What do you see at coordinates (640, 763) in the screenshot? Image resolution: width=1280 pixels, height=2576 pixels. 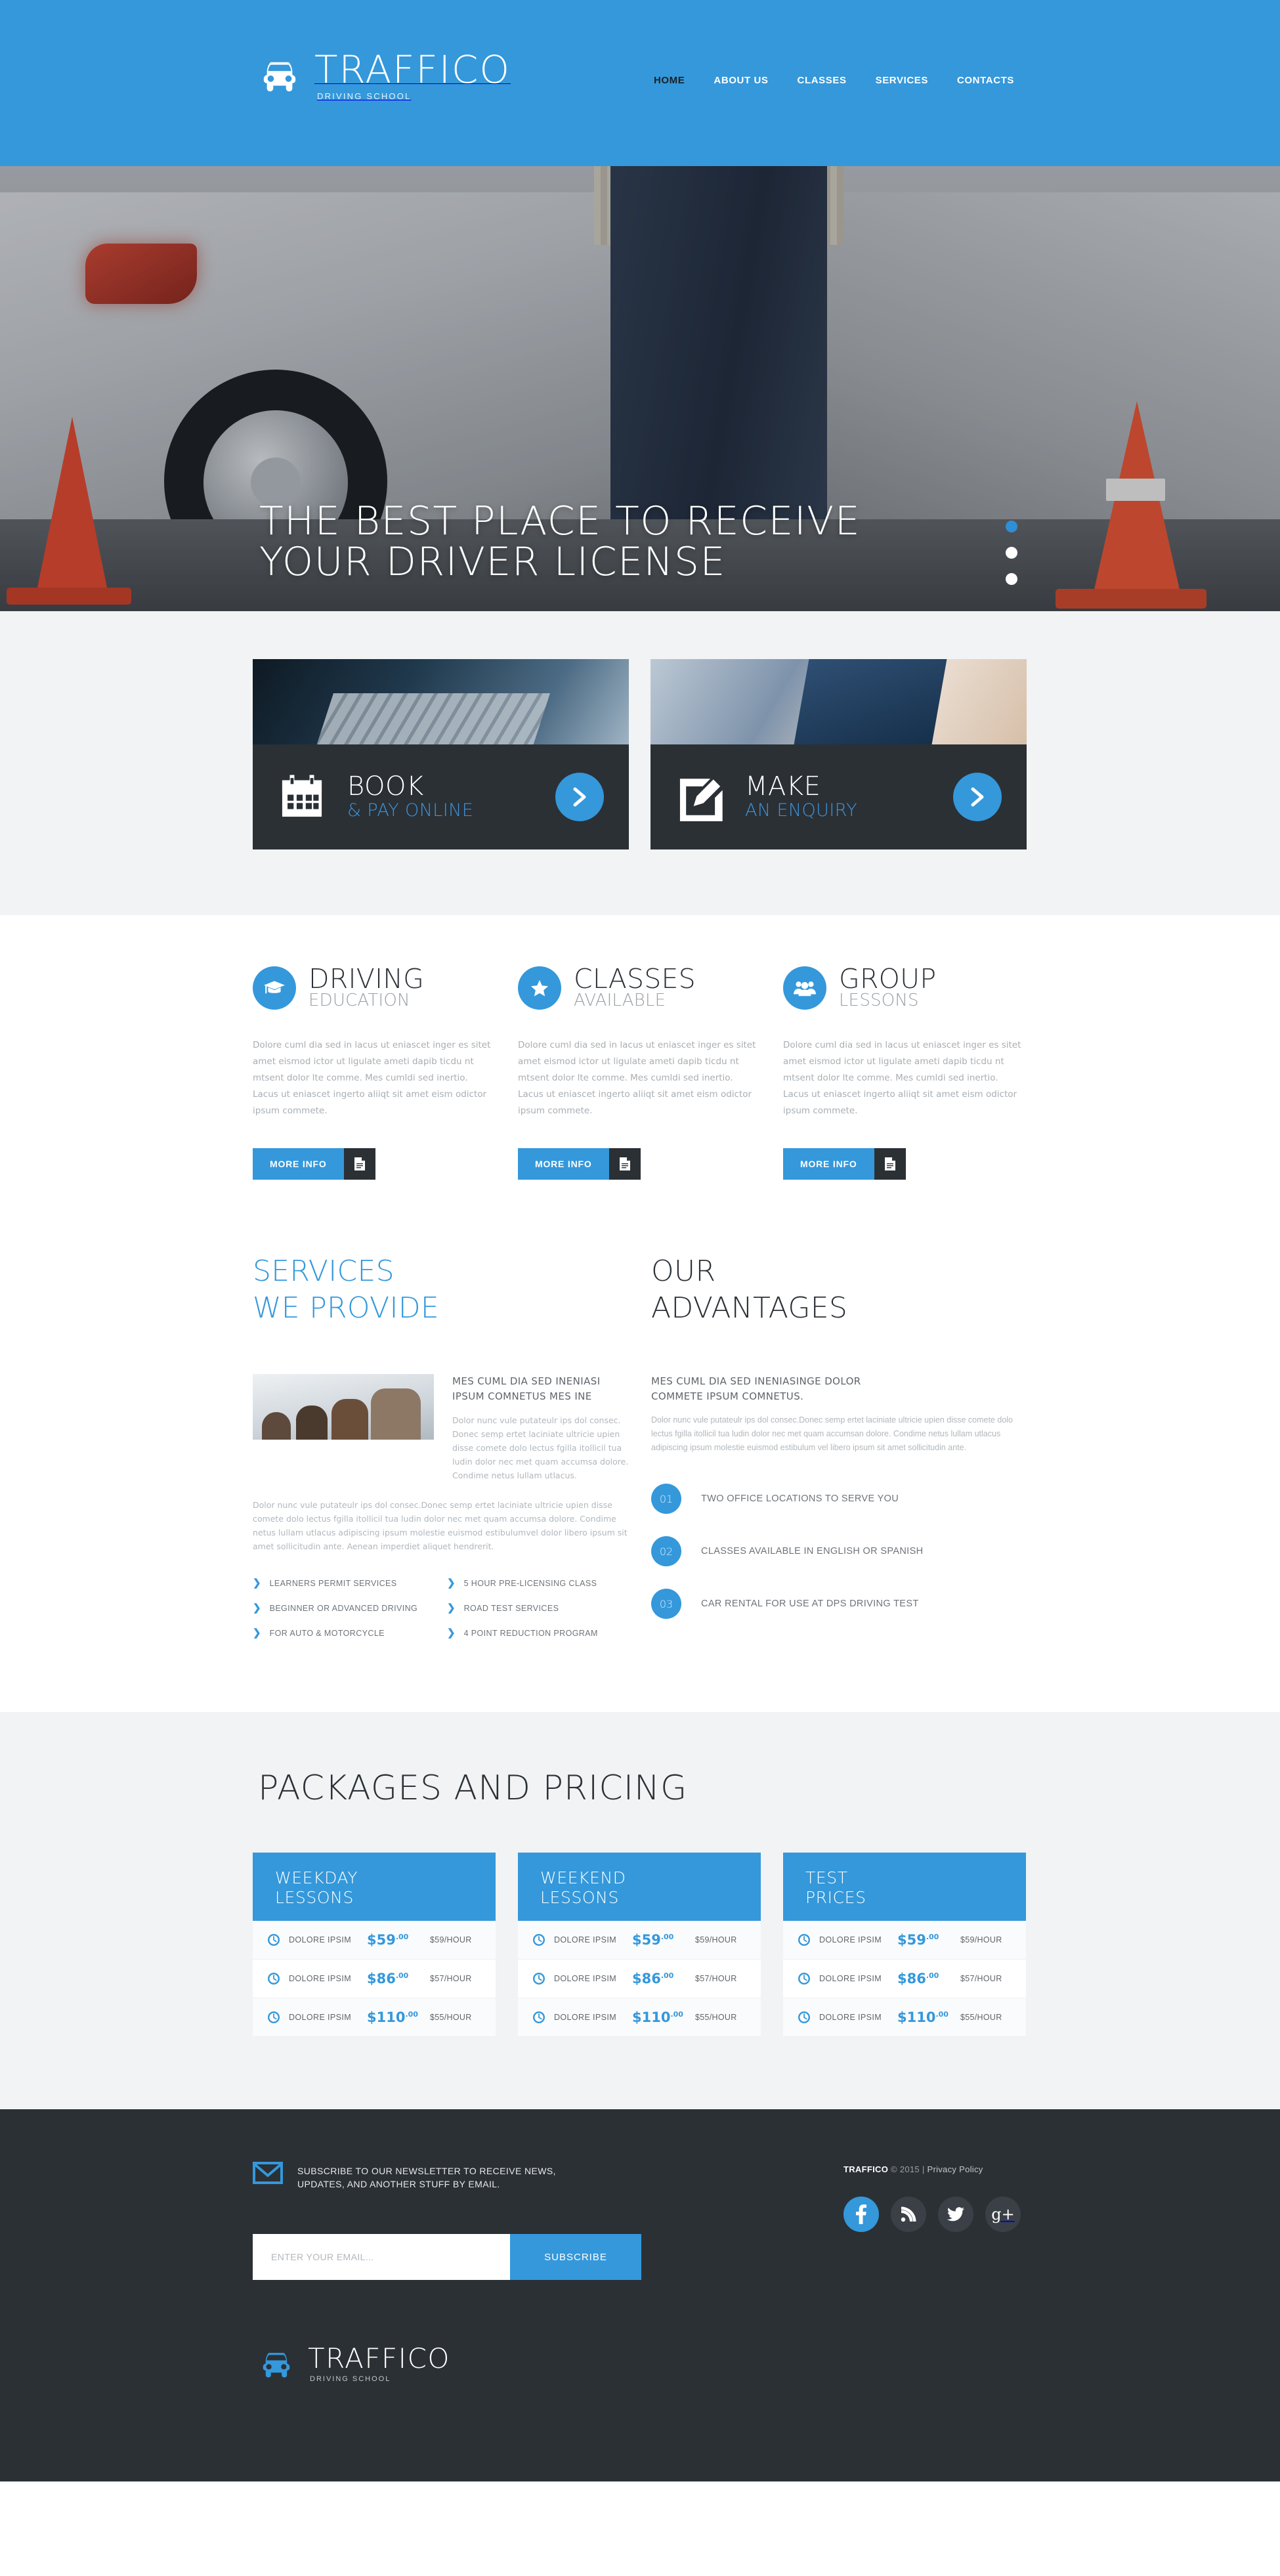 I see `cta-section: BOOK & PAY ONLINE MAKE AN ENQUIRY` at bounding box center [640, 763].